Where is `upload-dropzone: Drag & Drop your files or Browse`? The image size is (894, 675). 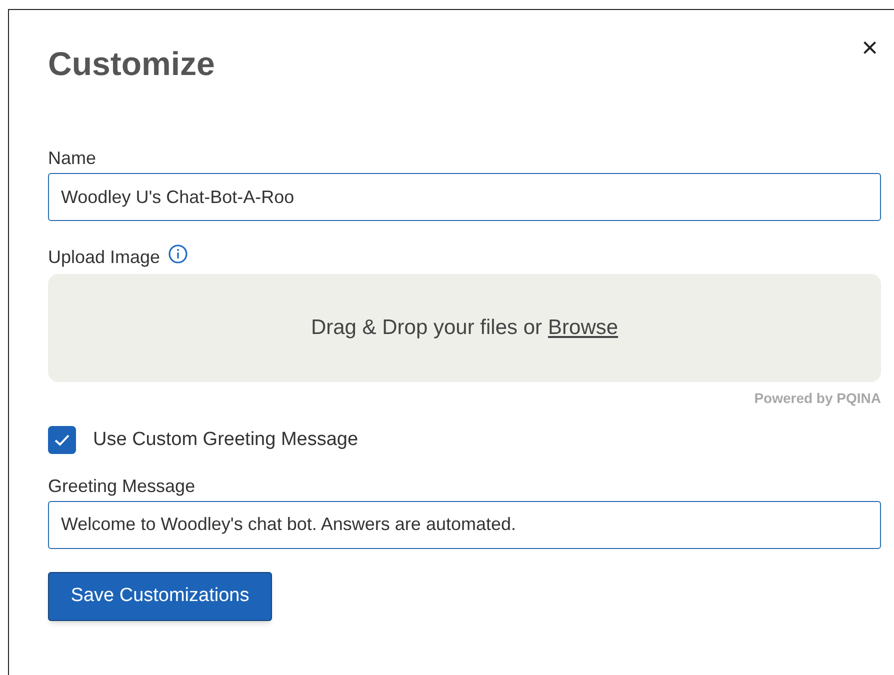 upload-dropzone: Drag & Drop your files or Browse is located at coordinates (464, 328).